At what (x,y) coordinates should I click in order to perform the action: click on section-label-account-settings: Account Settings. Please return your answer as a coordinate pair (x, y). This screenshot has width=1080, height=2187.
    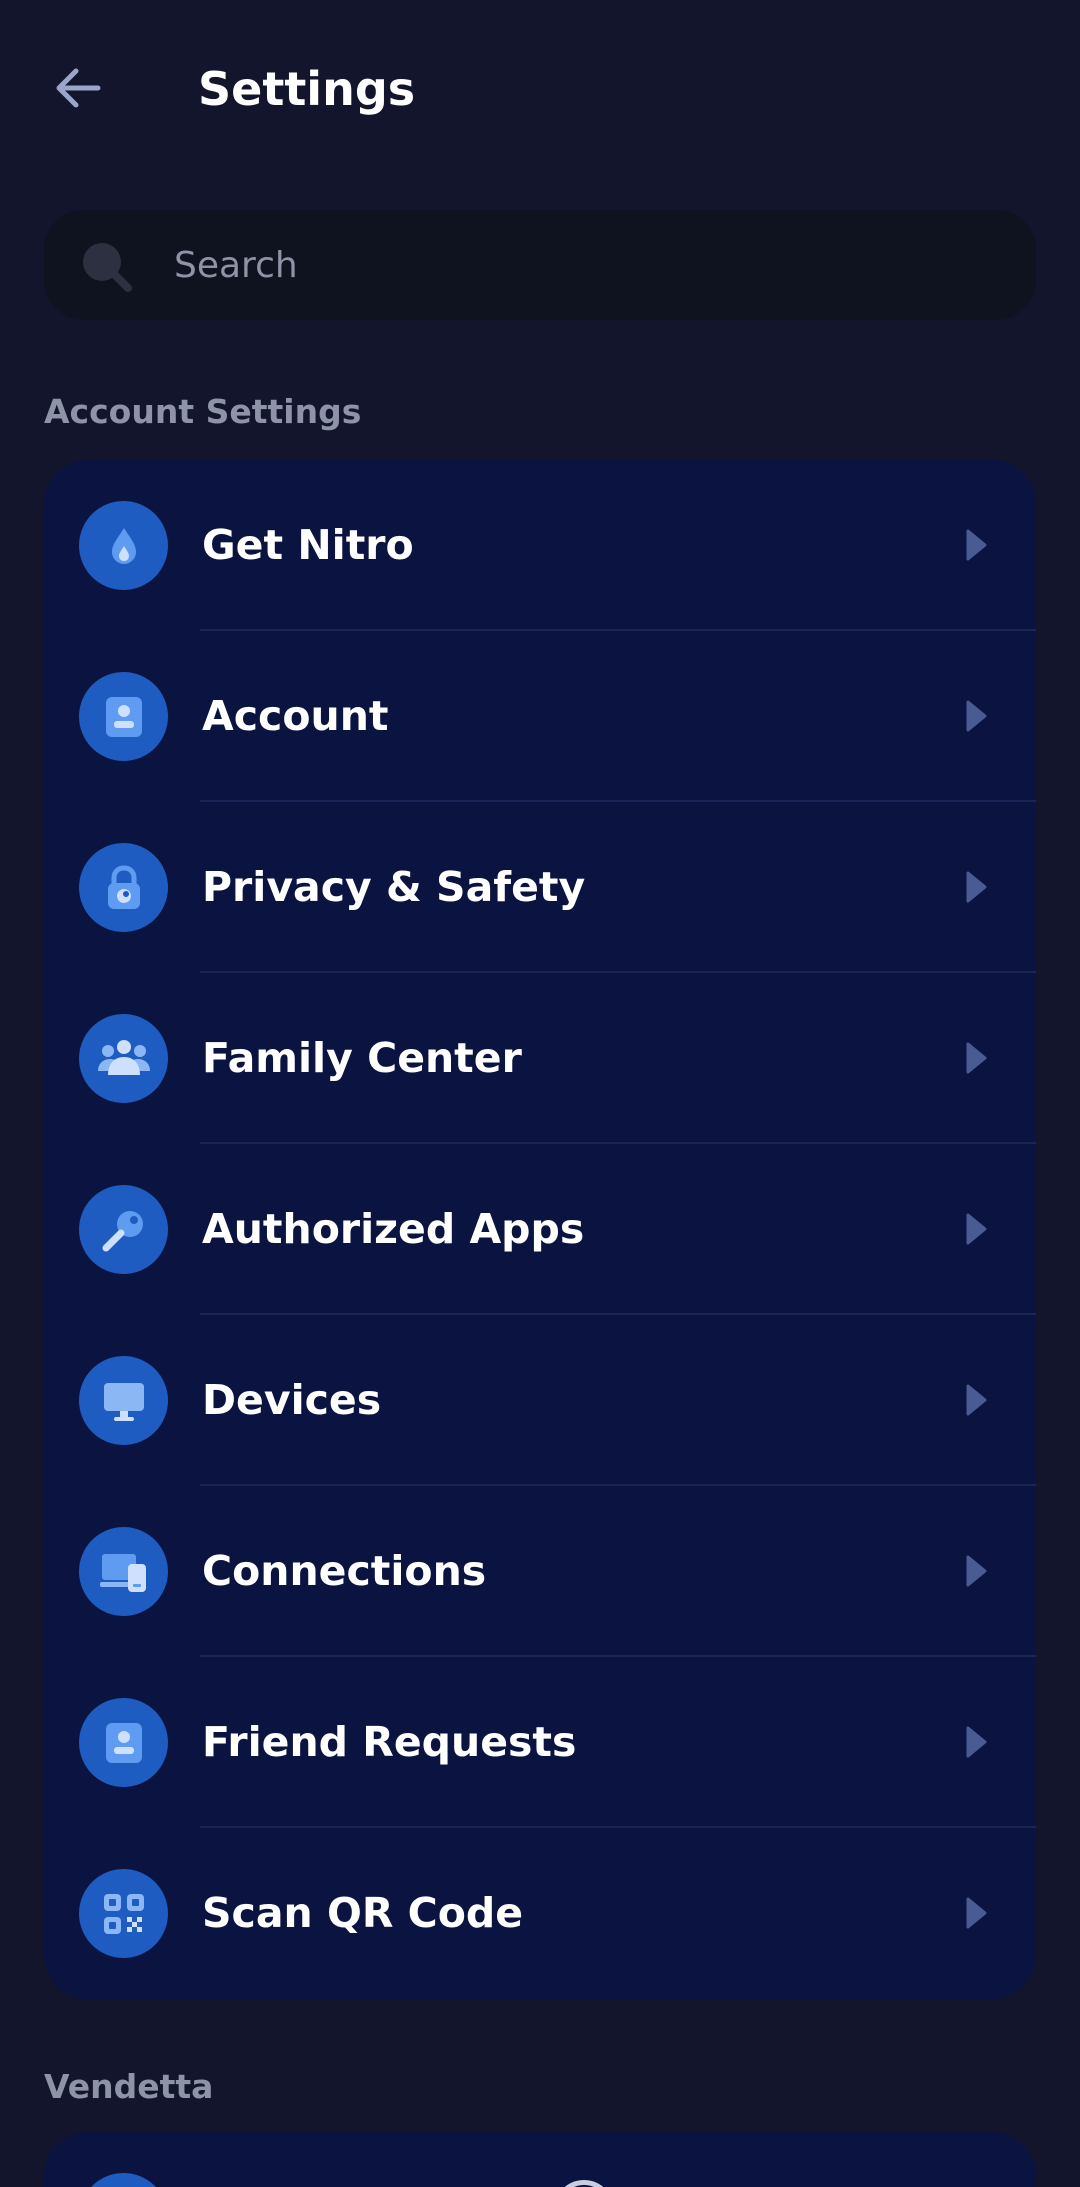
    Looking at the image, I should click on (203, 411).